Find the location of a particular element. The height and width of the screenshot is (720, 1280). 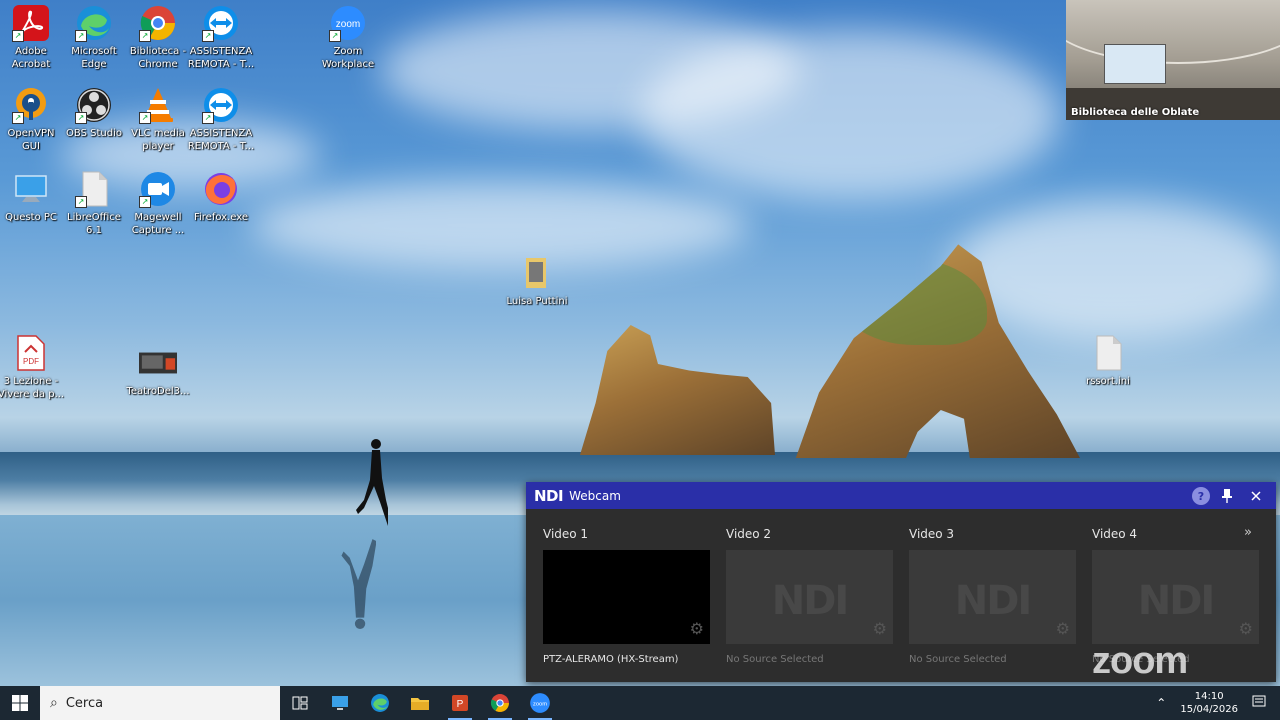

pin-icon is located at coordinates (1227, 496).